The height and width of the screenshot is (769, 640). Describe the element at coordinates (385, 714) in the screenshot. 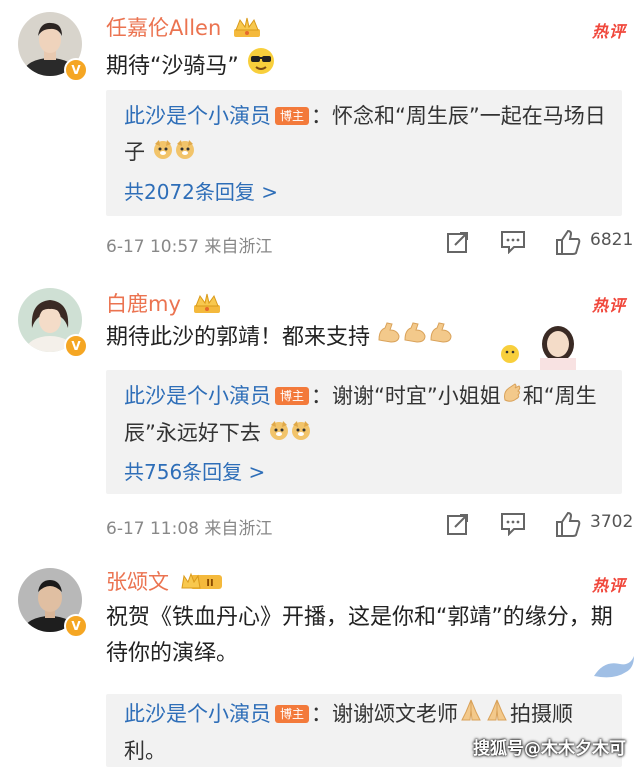

I see `reply-body: ：谢谢颂文老师` at that location.